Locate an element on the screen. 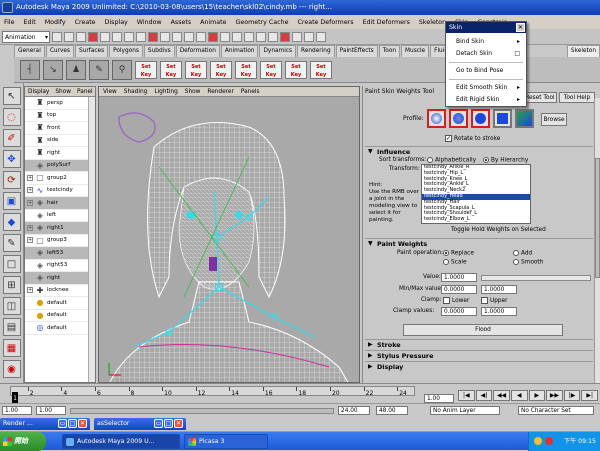 This screenshot has width=600, height=451. menu-create: Create is located at coordinates (85, 22).